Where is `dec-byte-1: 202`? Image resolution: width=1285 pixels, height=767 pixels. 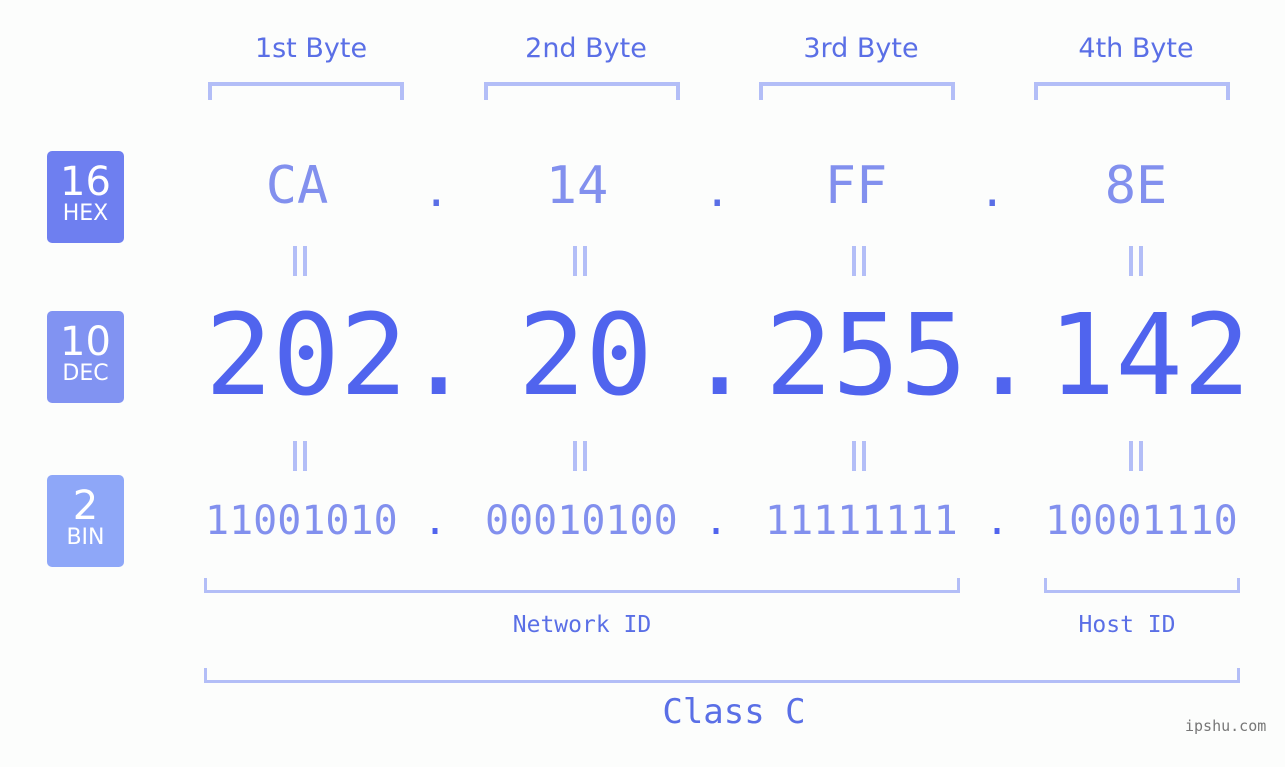
dec-byte-1: 202 is located at coordinates (306, 356).